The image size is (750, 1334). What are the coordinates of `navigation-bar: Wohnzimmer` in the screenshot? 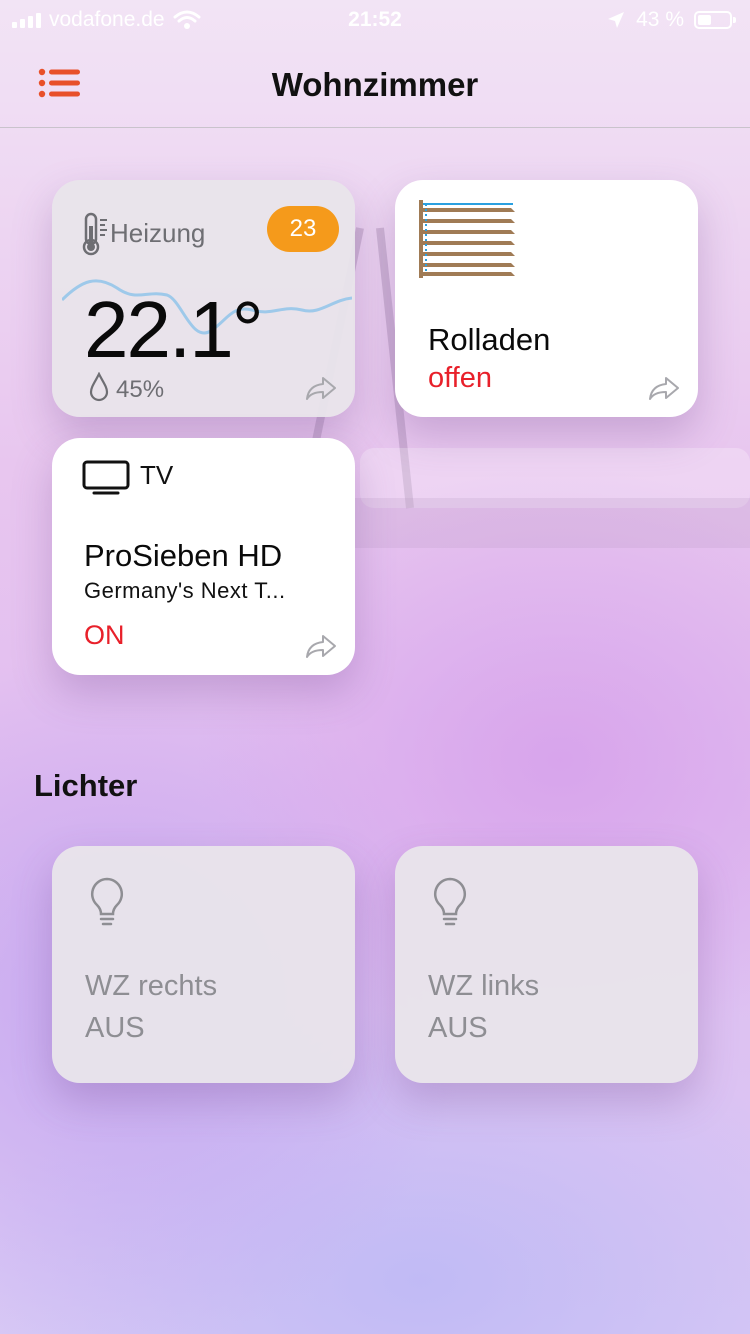 It's located at (375, 84).